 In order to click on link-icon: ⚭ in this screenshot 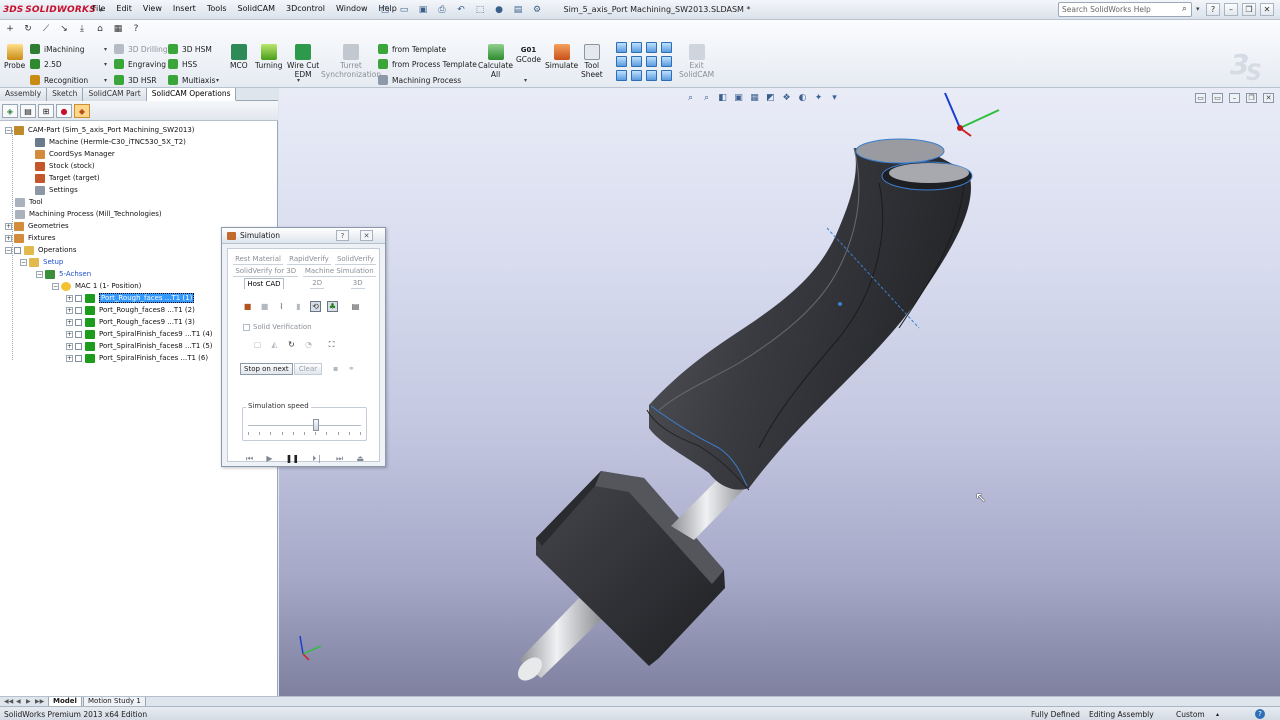, I will do `click(351, 368)`.